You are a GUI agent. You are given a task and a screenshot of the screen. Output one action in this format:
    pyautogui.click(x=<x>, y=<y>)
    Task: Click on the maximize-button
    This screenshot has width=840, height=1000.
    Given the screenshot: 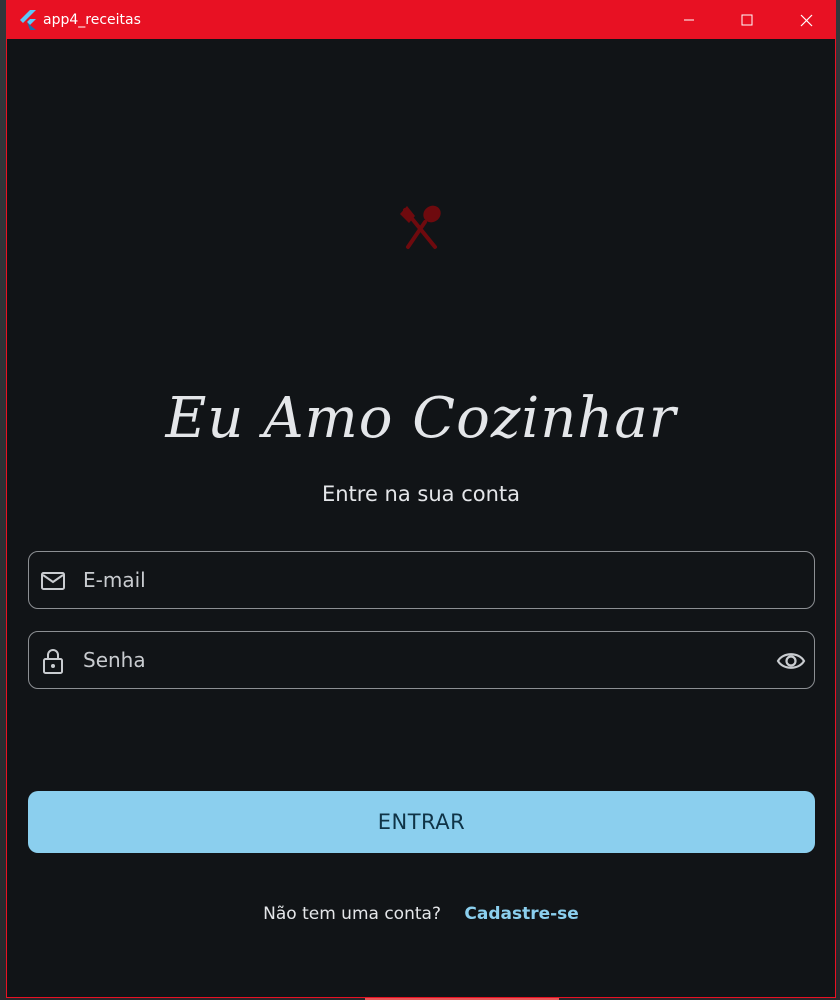 What is the action you would take?
    pyautogui.click(x=747, y=20)
    